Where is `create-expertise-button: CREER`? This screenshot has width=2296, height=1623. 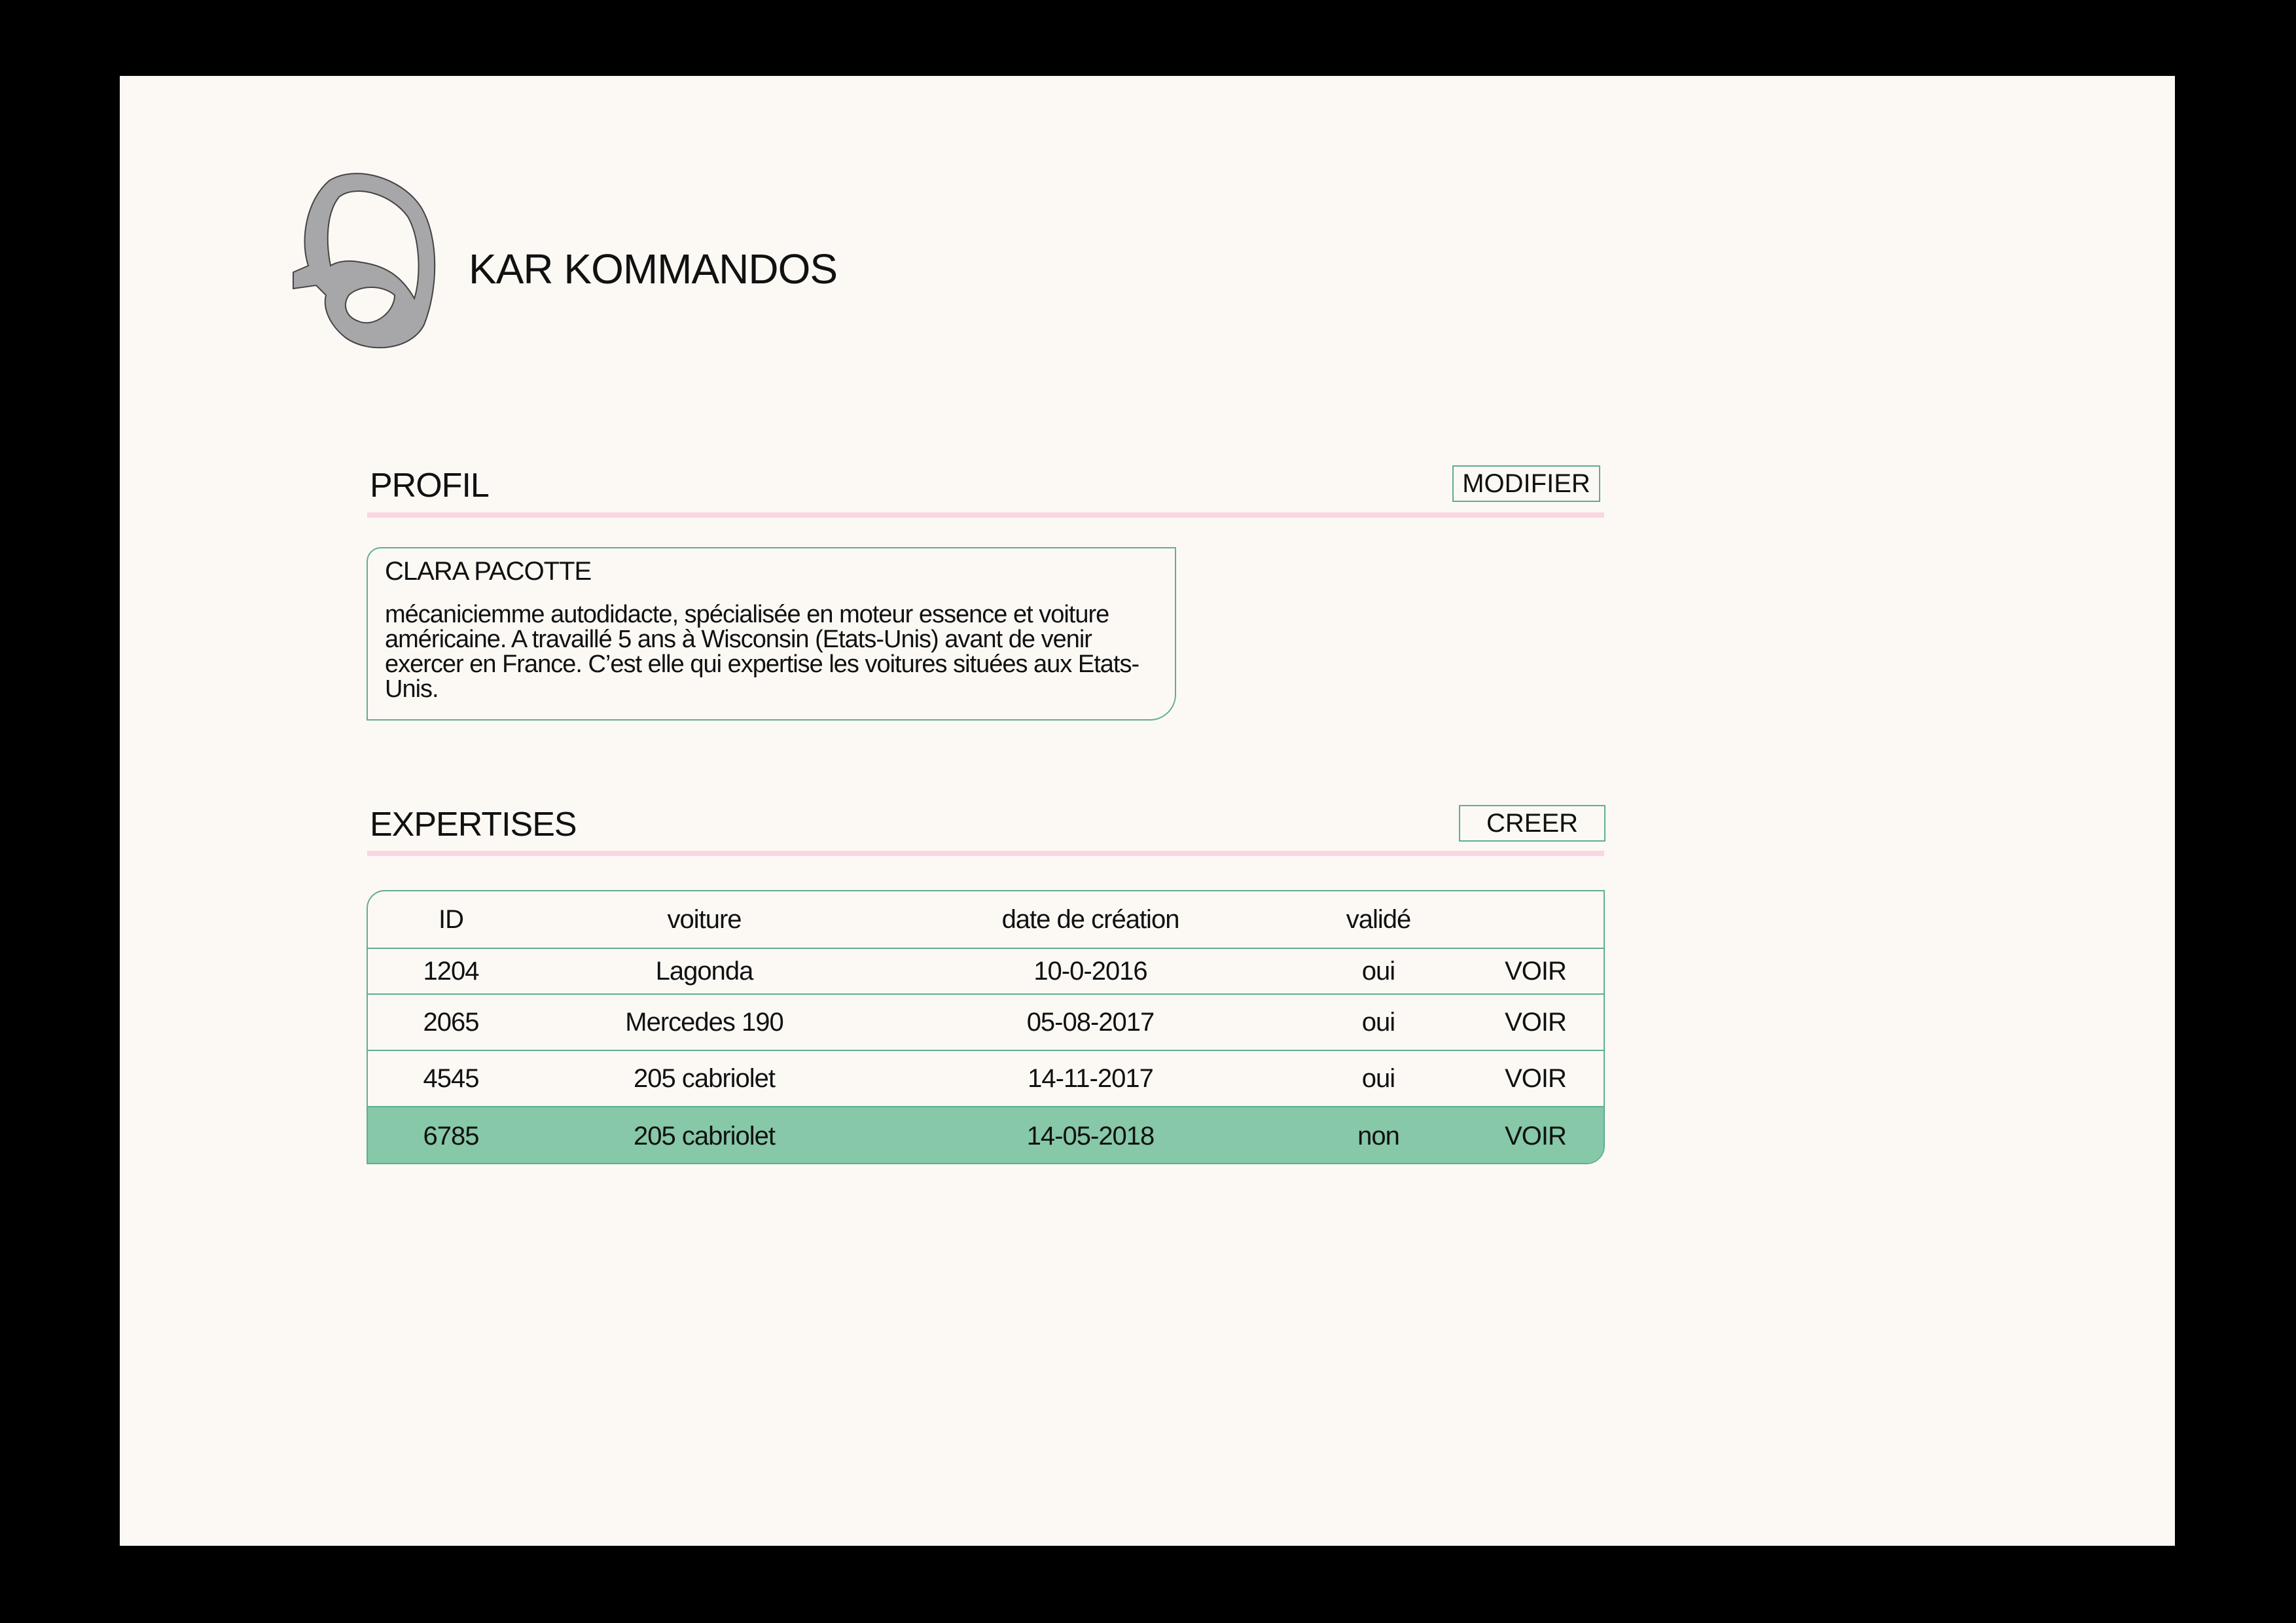 create-expertise-button: CREER is located at coordinates (1532, 823).